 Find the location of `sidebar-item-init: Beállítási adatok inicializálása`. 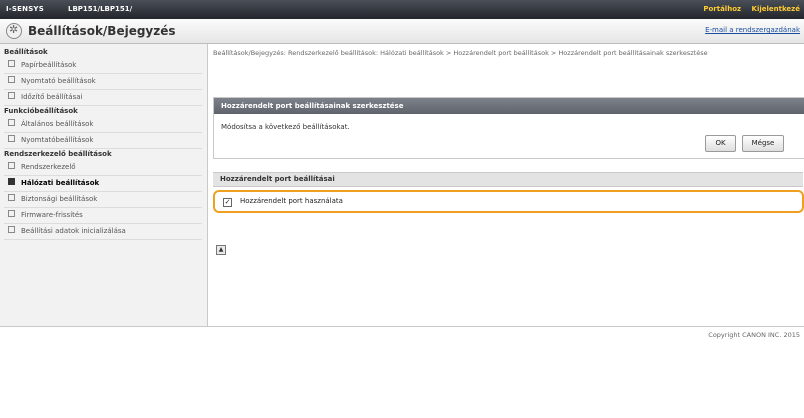

sidebar-item-init: Beállítási adatok inicializálása is located at coordinates (103, 232).